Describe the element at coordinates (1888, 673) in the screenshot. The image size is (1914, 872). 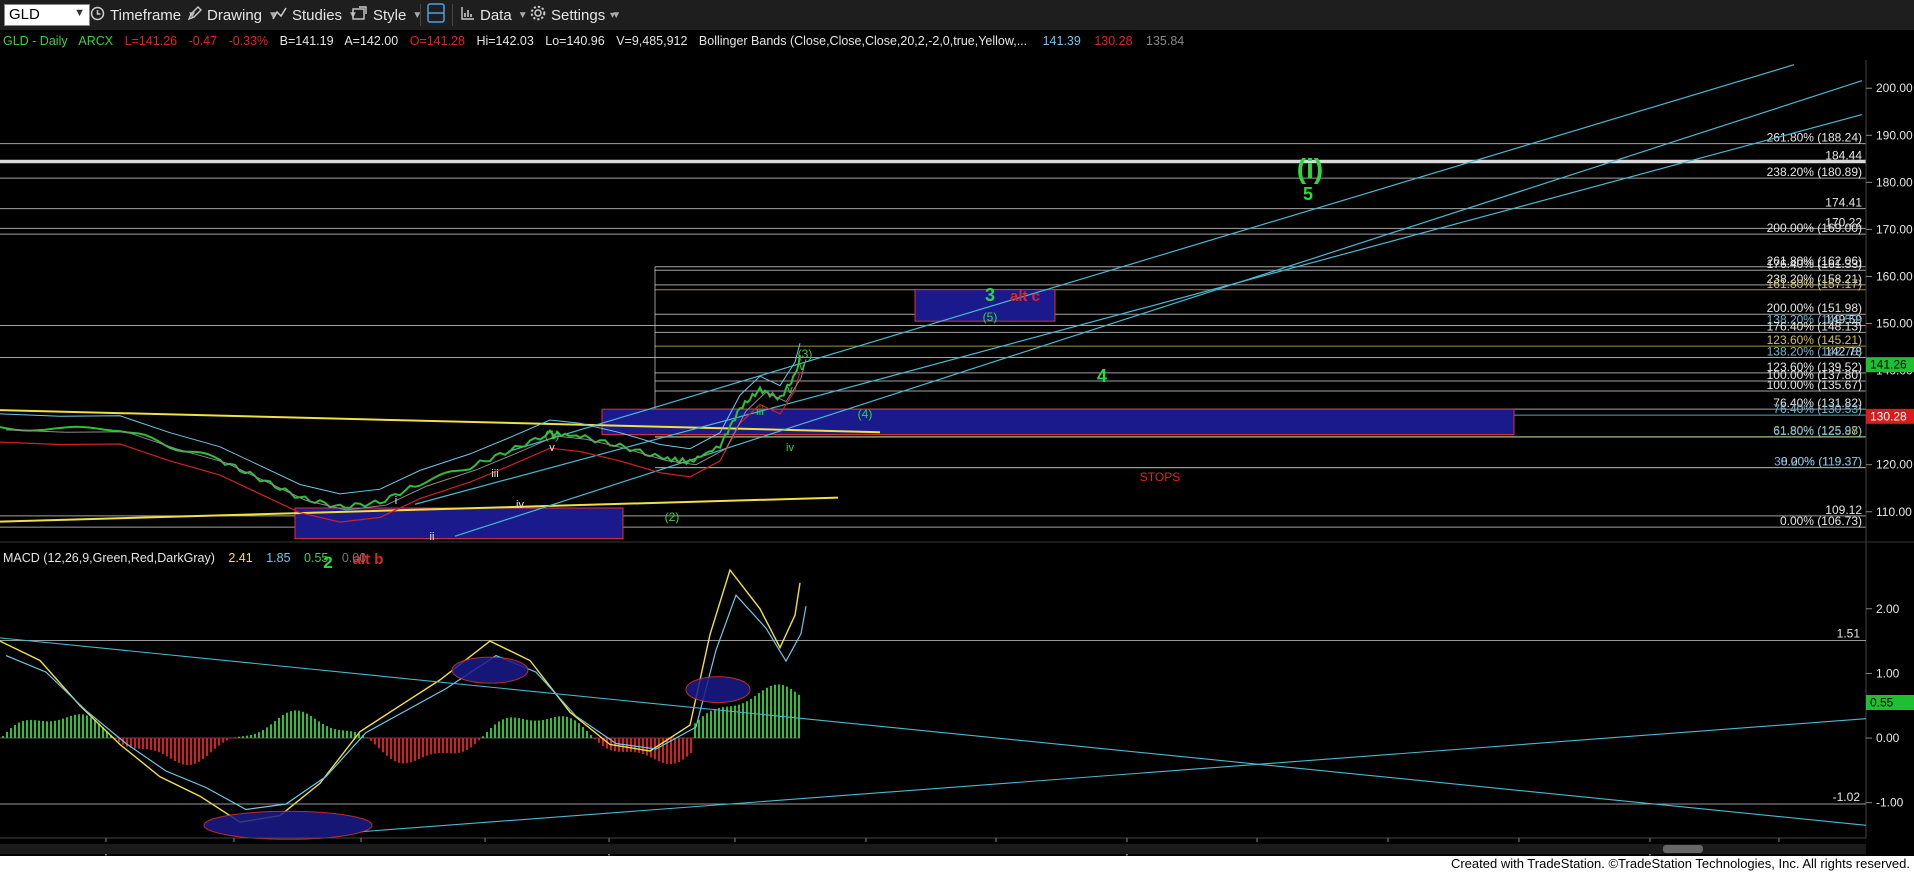
I see `macd-tick-label: 1.00` at that location.